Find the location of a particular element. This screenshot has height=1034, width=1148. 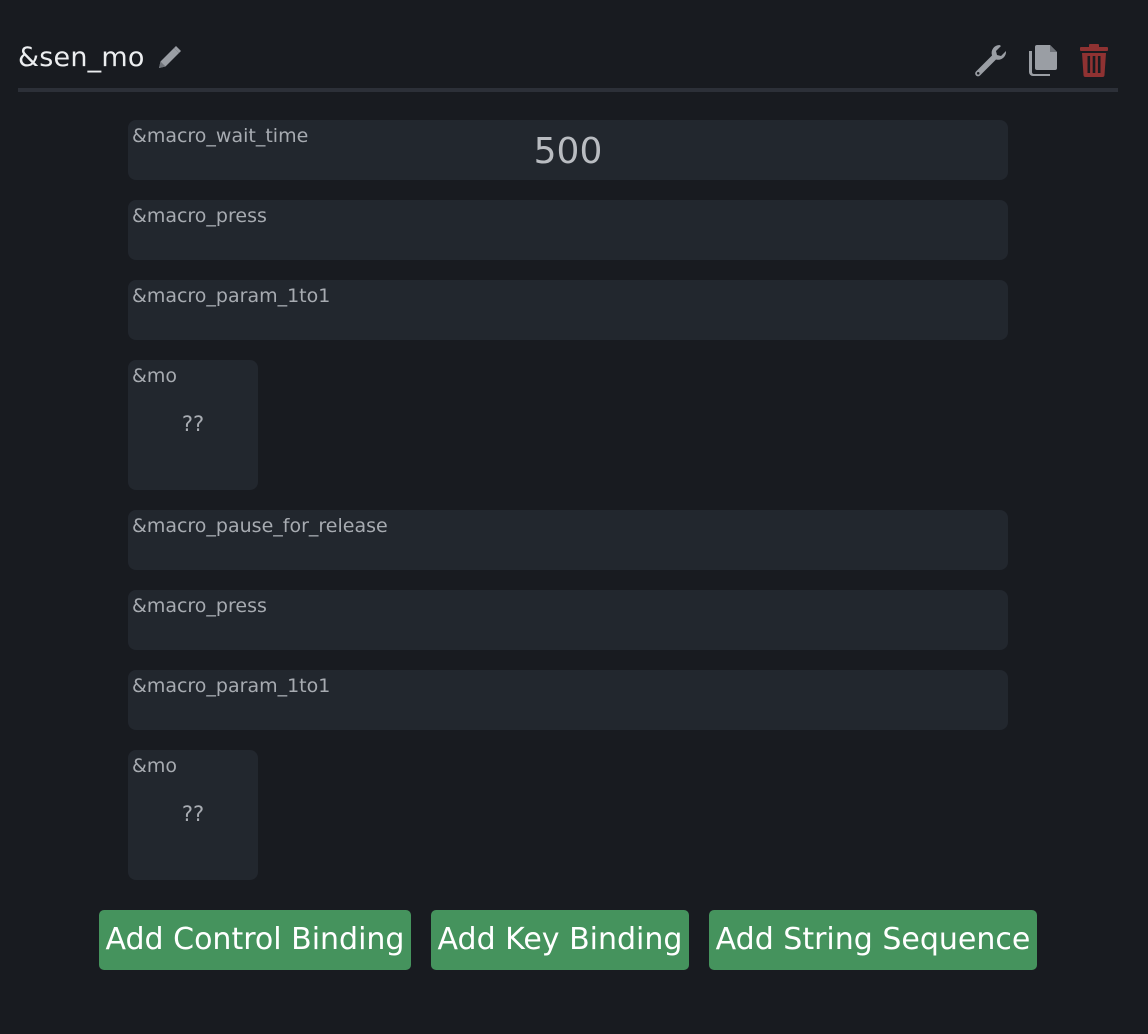

binding-row-wait-time: &macro_wait_time 500 is located at coordinates (568, 150).